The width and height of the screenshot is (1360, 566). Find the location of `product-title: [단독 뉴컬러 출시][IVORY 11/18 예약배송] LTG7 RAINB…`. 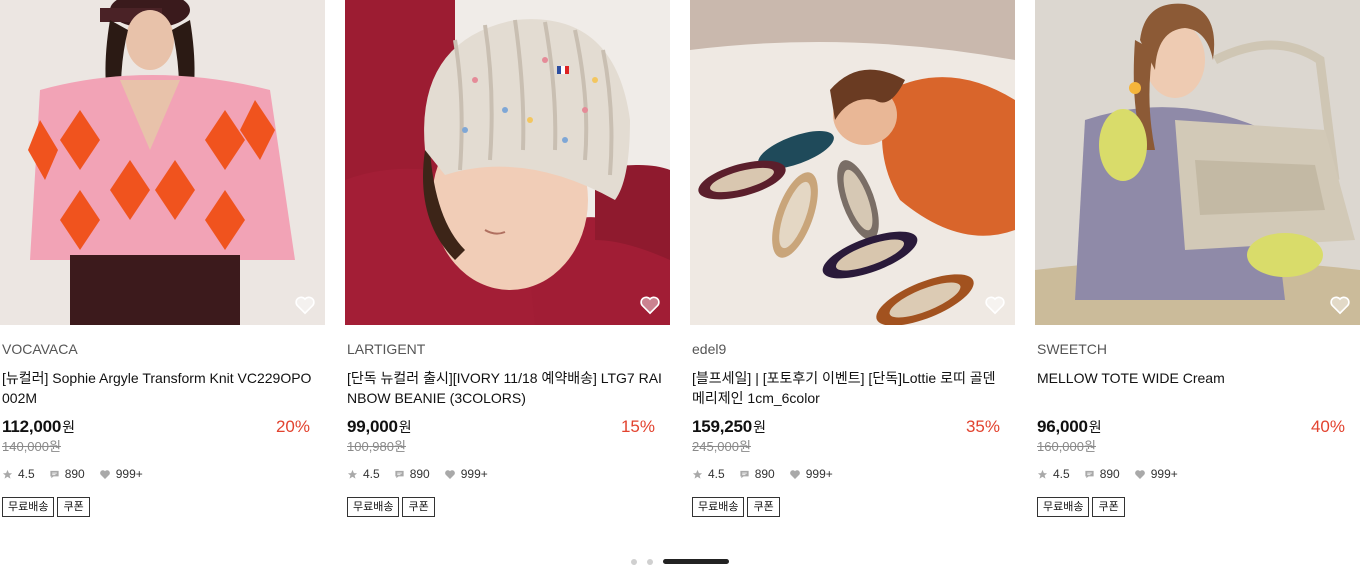

product-title: [단독 뉴컬러 출시][IVORY 11/18 예약배송] LTG7 RAINB… is located at coordinates (504, 388).